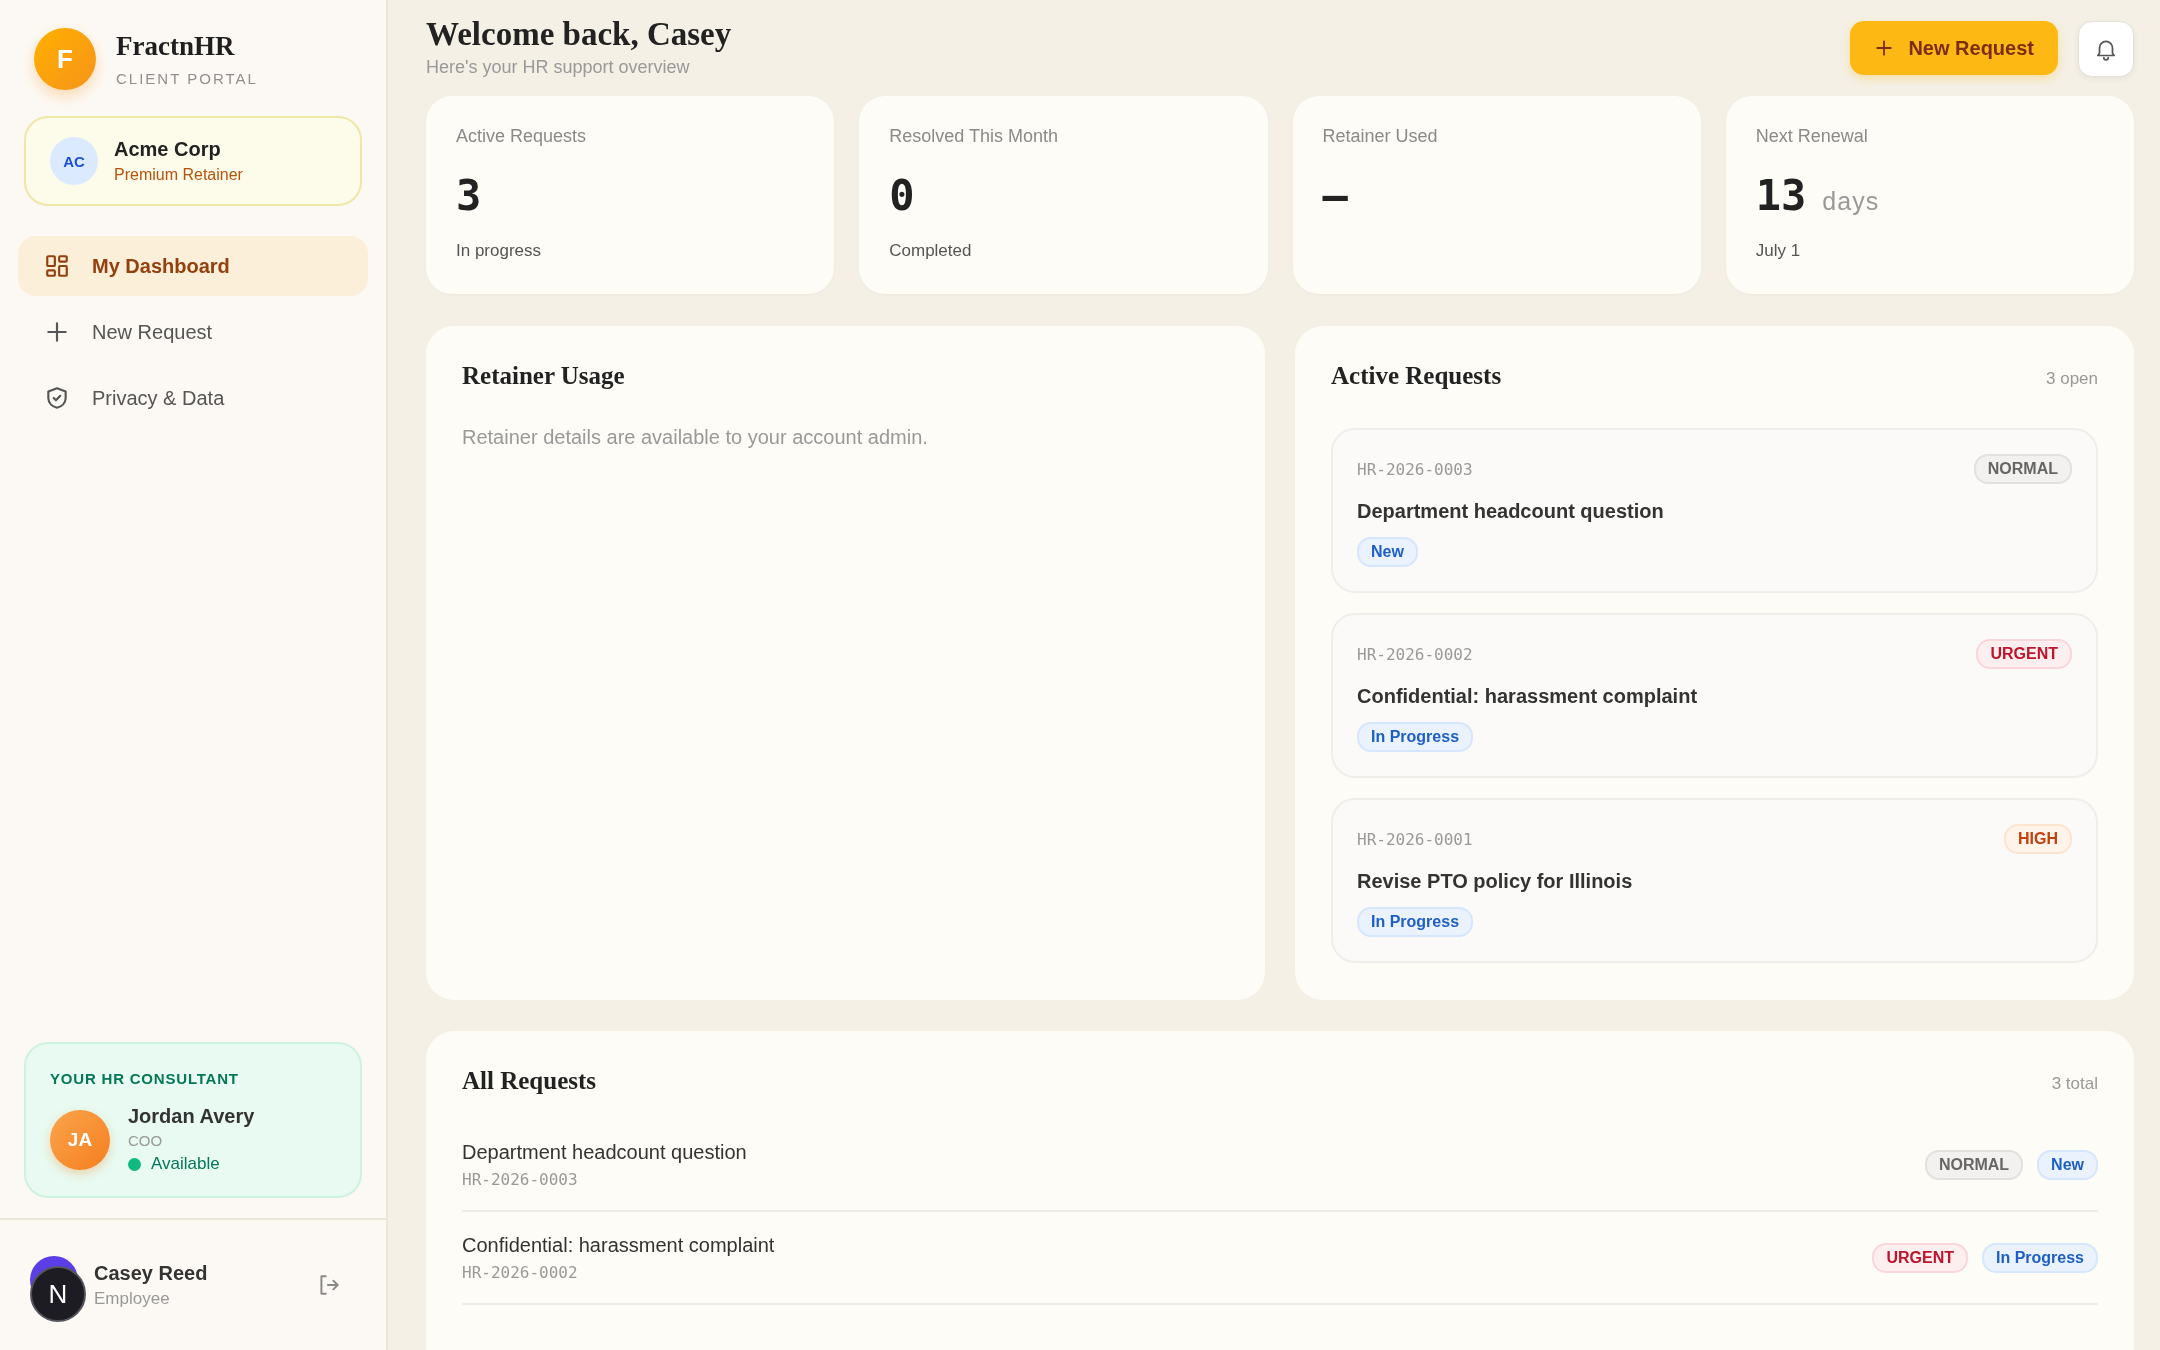 Image resolution: width=2160 pixels, height=1350 pixels. Describe the element at coordinates (1380, 136) in the screenshot. I see `stat-label: Retainer Used` at that location.